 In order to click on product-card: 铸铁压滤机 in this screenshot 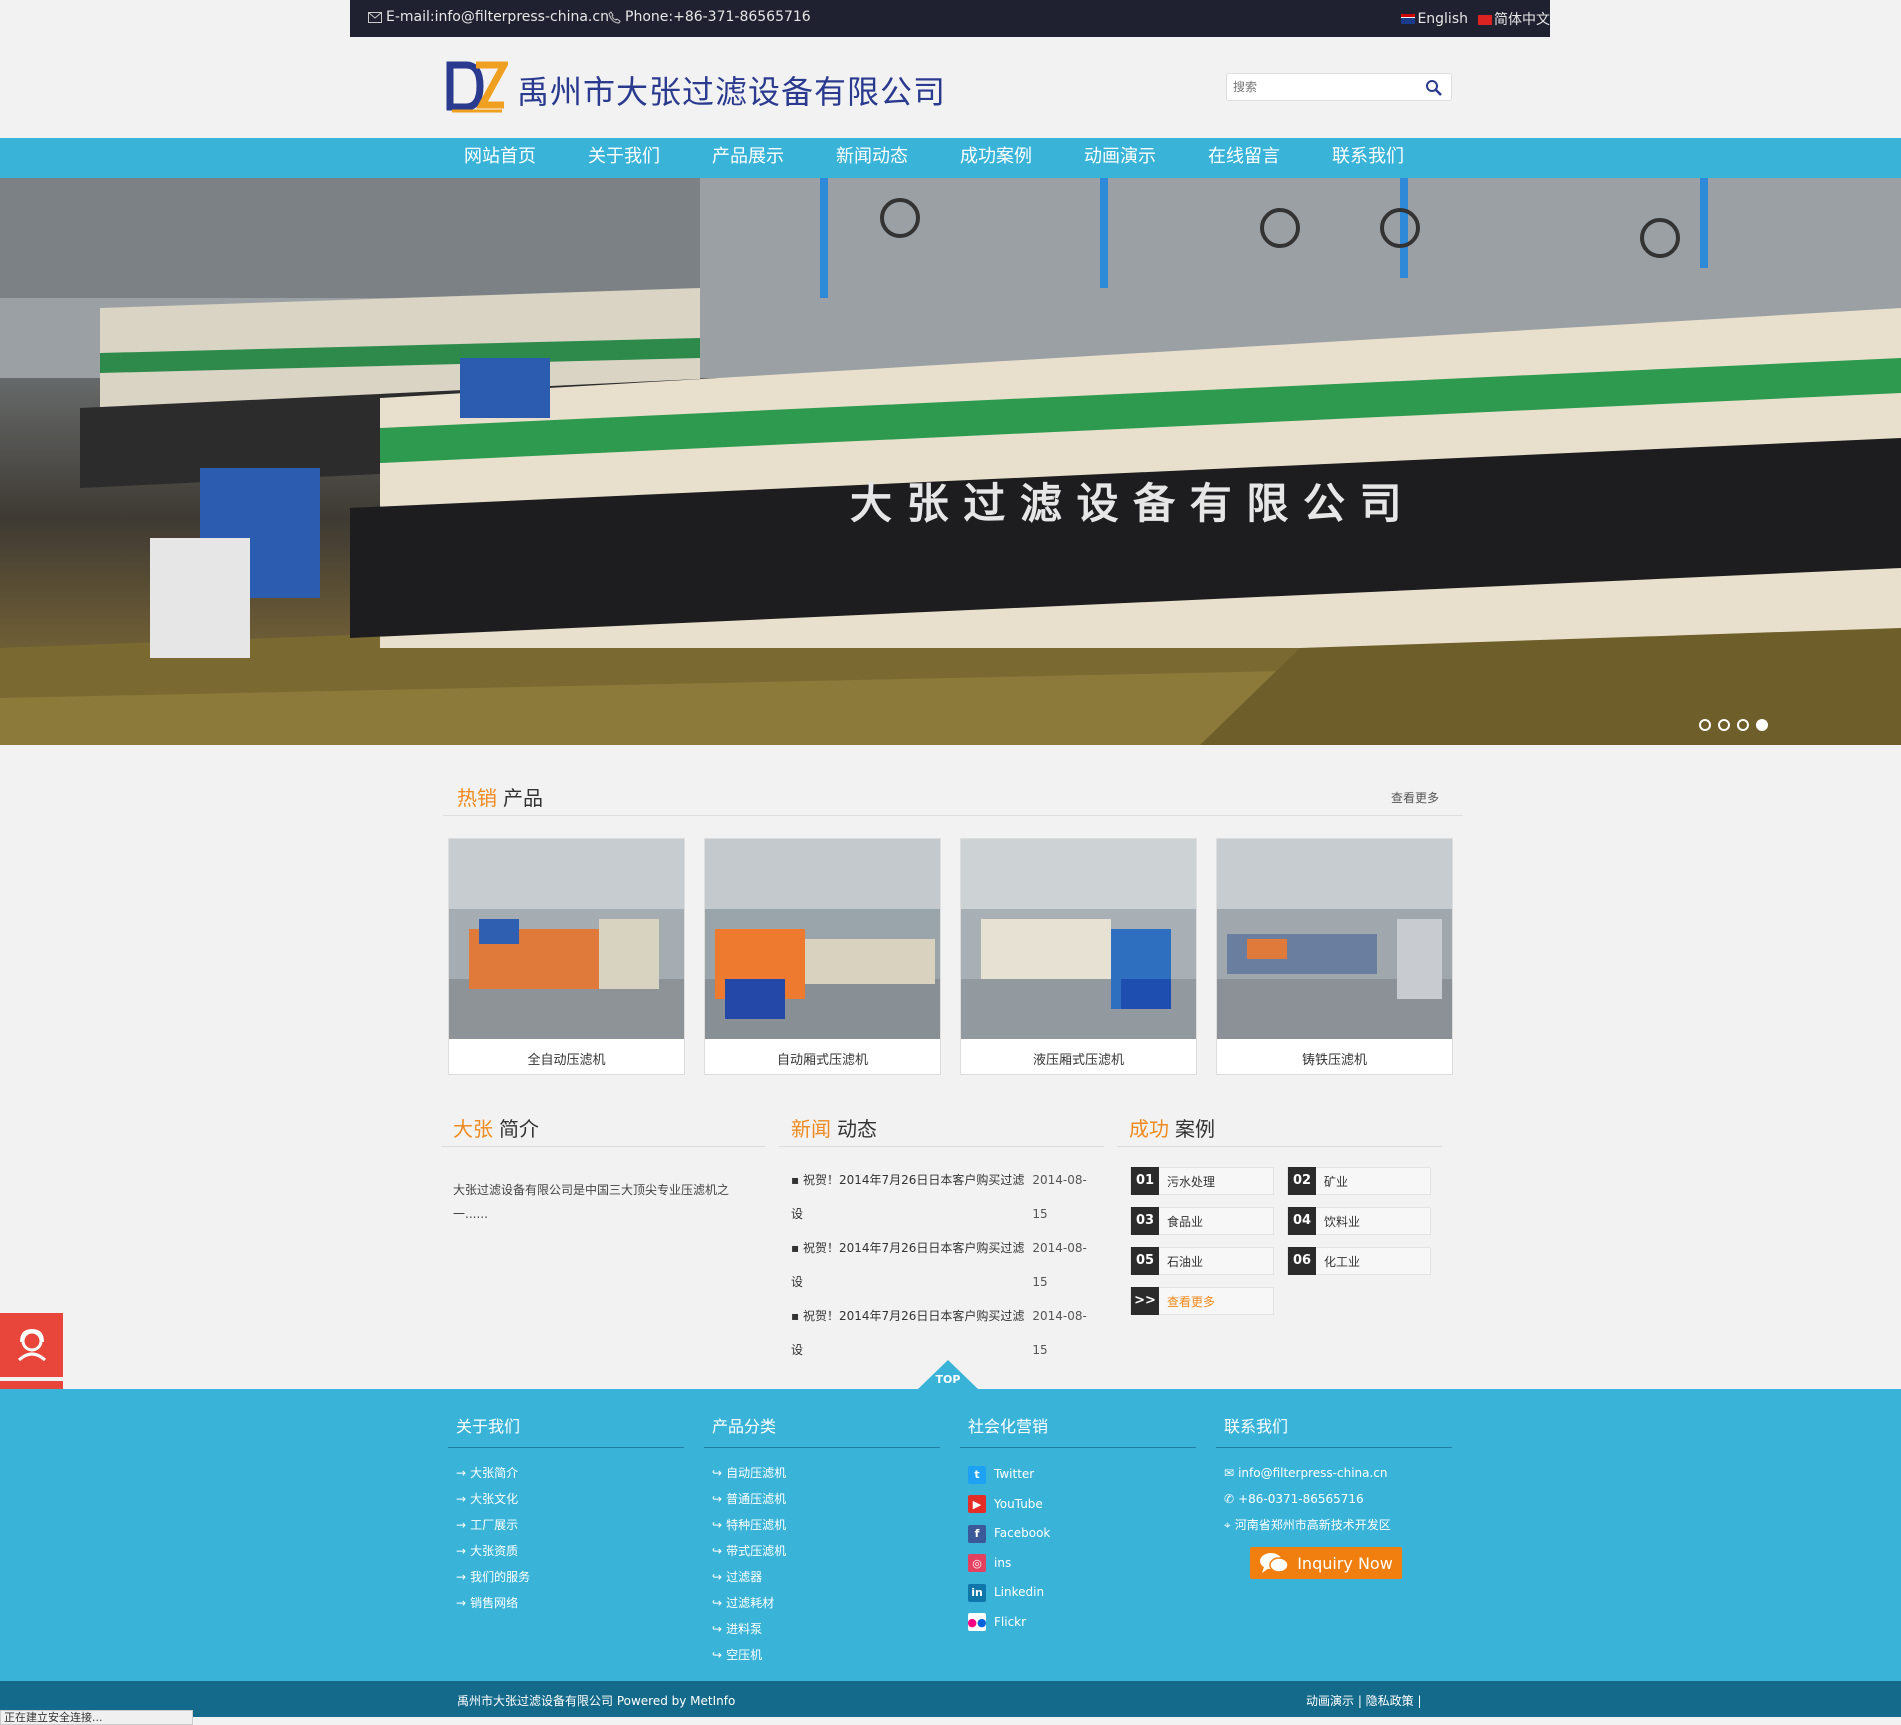, I will do `click(1334, 956)`.